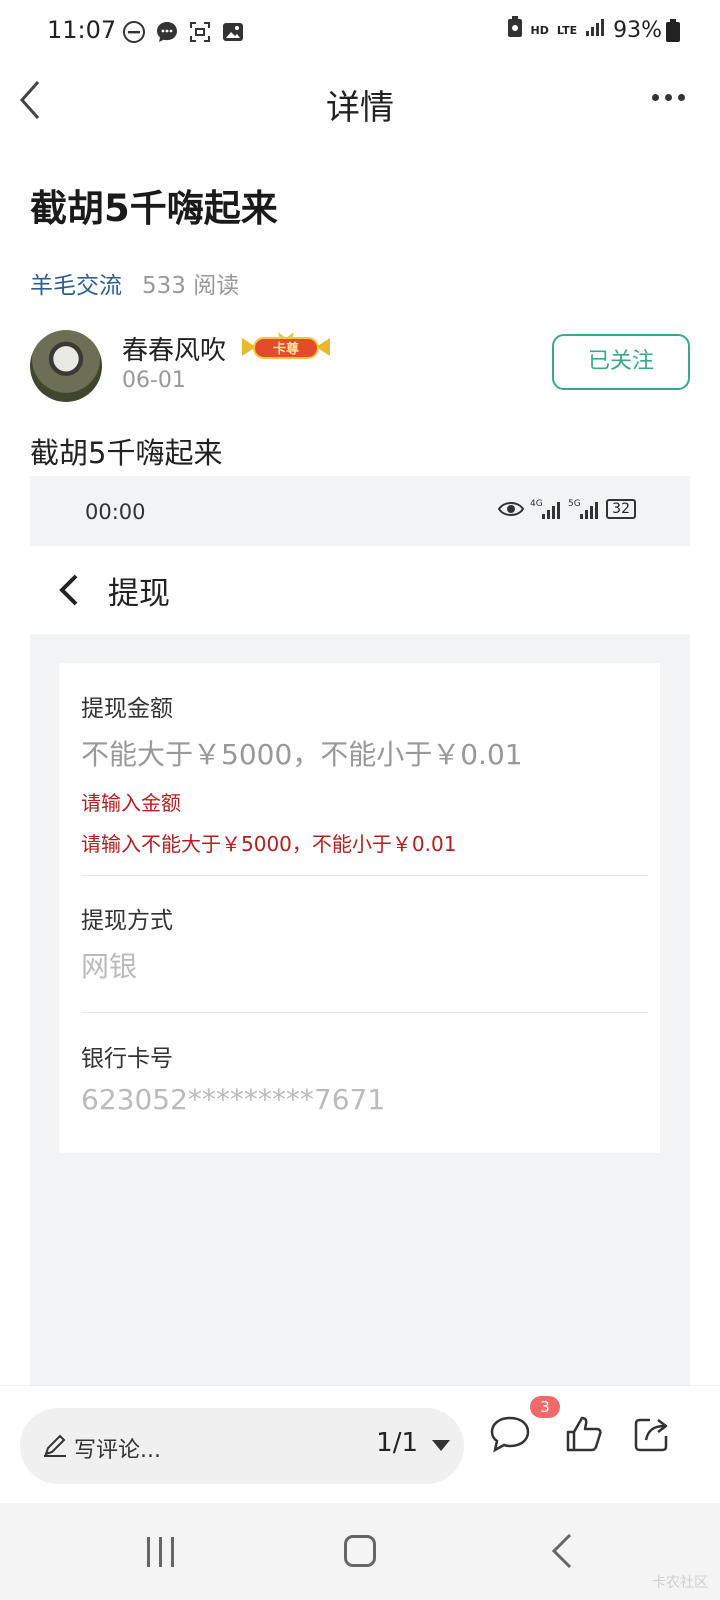  I want to click on home-icon, so click(360, 1551).